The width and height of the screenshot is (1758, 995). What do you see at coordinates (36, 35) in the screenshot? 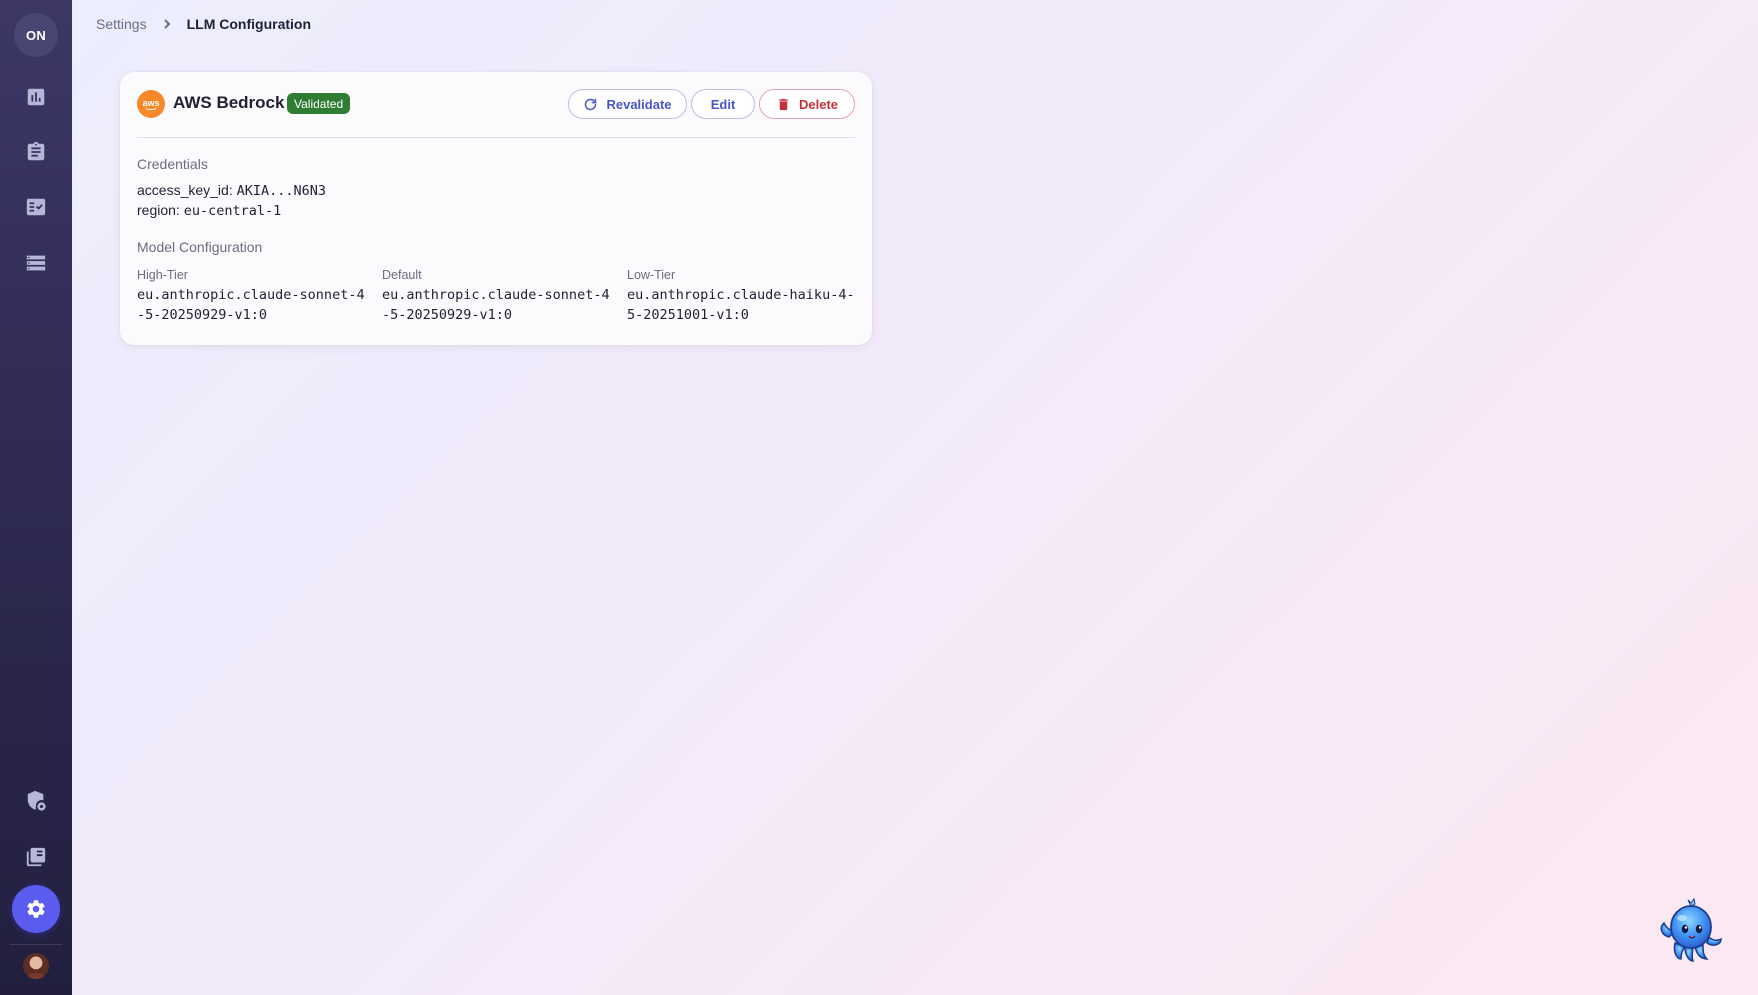
I see `org-logo: ON` at bounding box center [36, 35].